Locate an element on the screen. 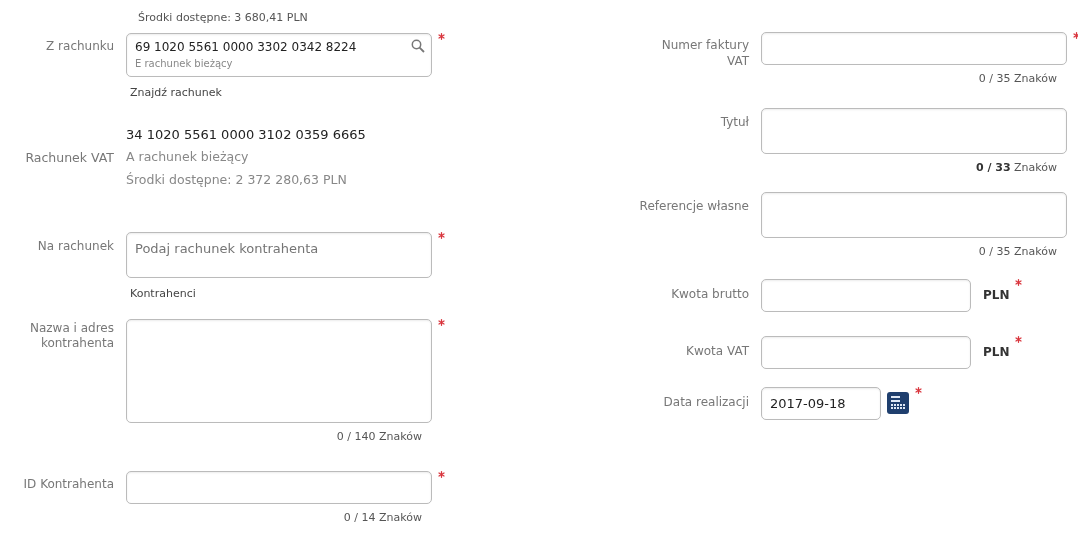 This screenshot has width=1078, height=533. character-counter: 0 / 33 Znaków is located at coordinates (1016, 167).